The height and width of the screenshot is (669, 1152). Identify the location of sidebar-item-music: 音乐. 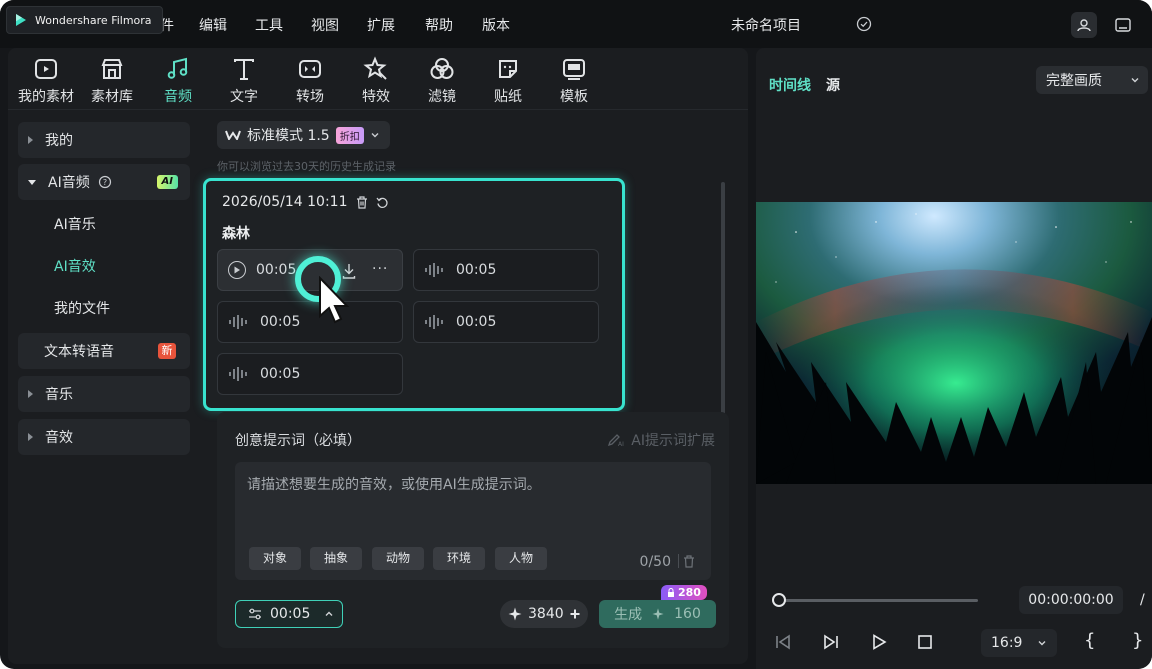
(104, 394).